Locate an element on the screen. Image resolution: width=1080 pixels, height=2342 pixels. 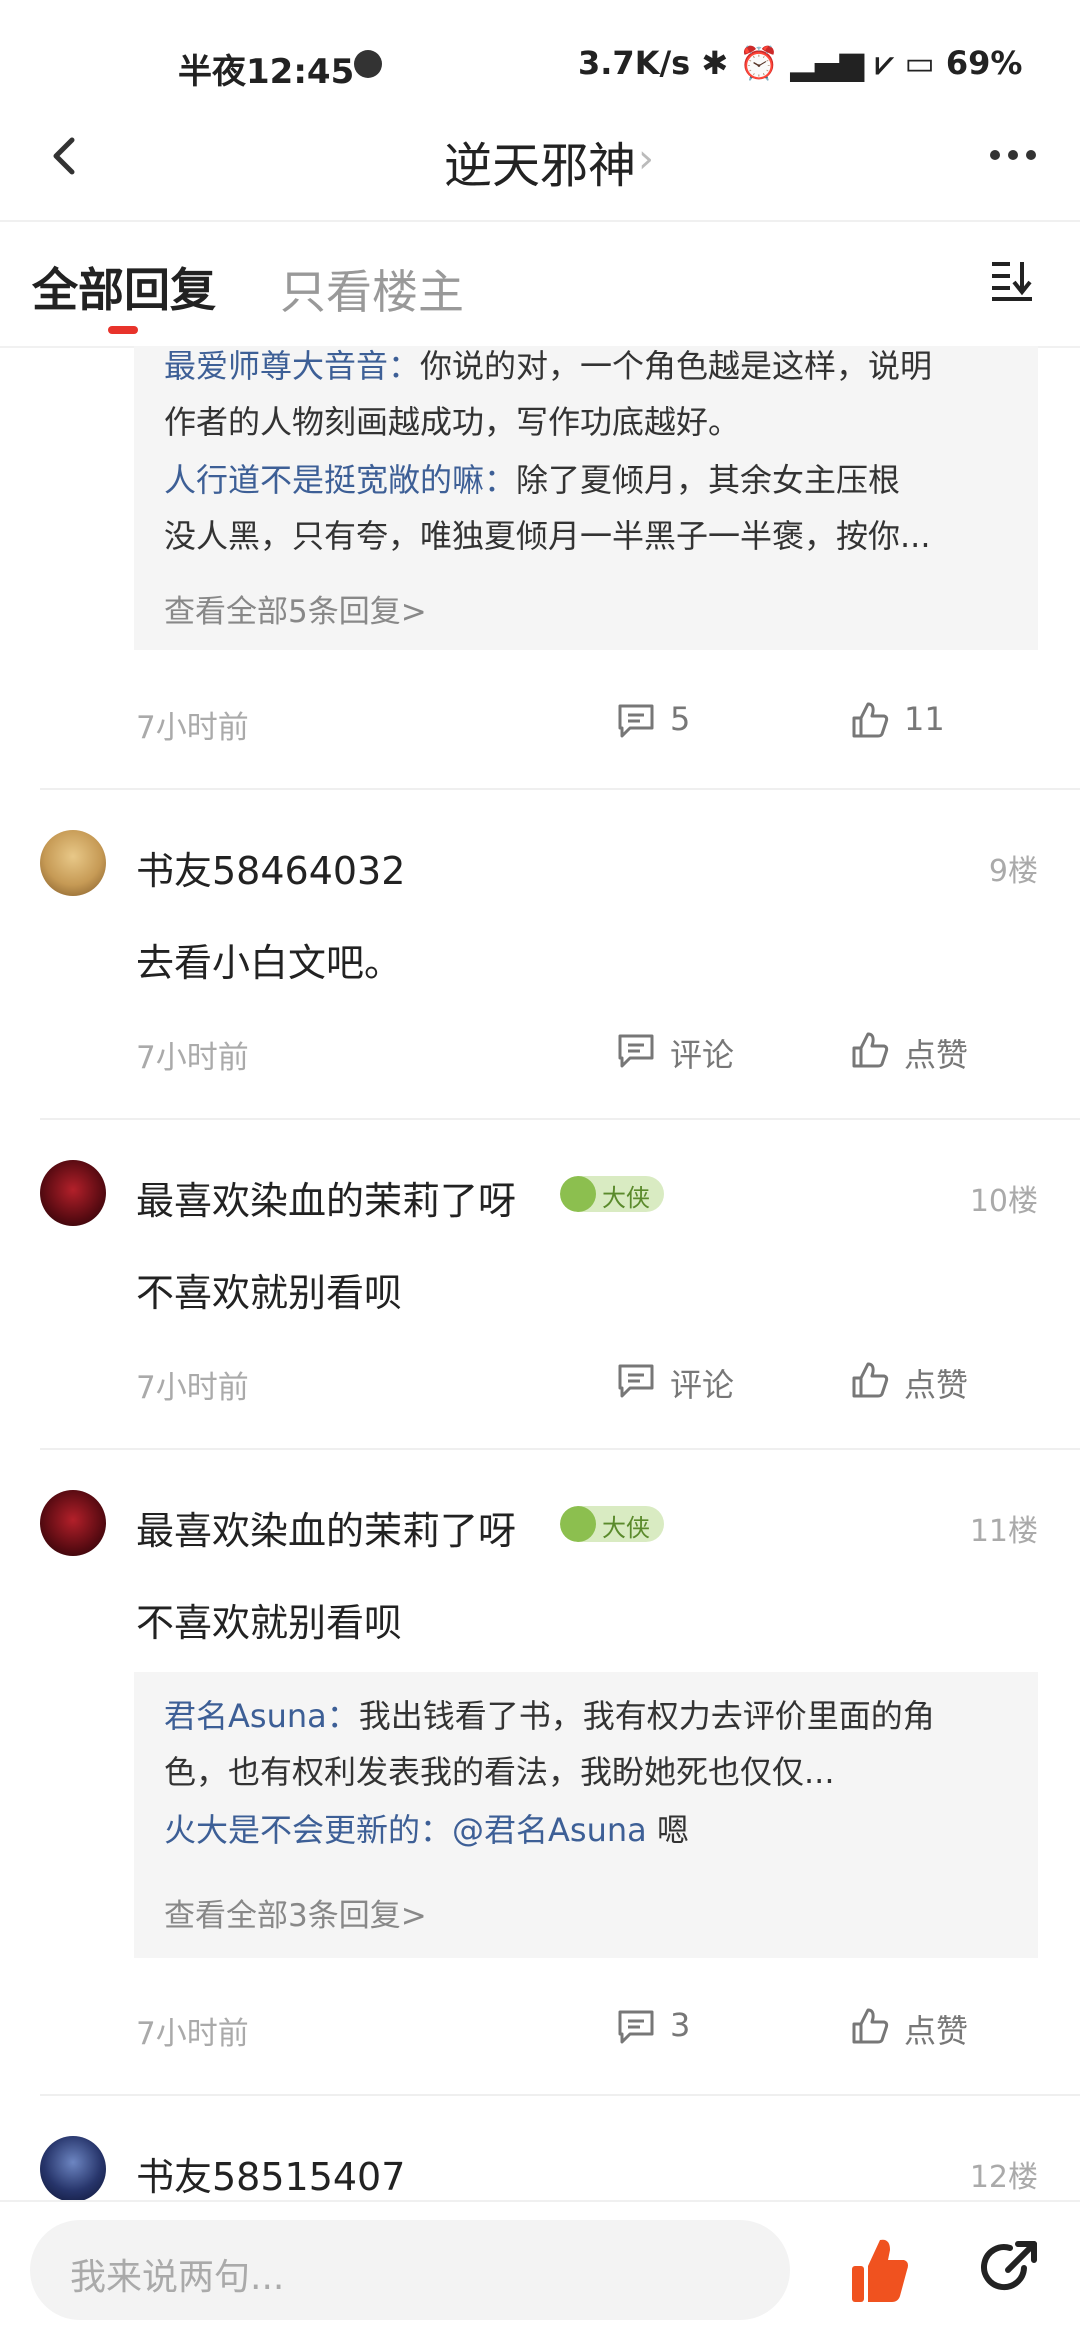
floor-number: 11楼 is located at coordinates (1003, 1531).